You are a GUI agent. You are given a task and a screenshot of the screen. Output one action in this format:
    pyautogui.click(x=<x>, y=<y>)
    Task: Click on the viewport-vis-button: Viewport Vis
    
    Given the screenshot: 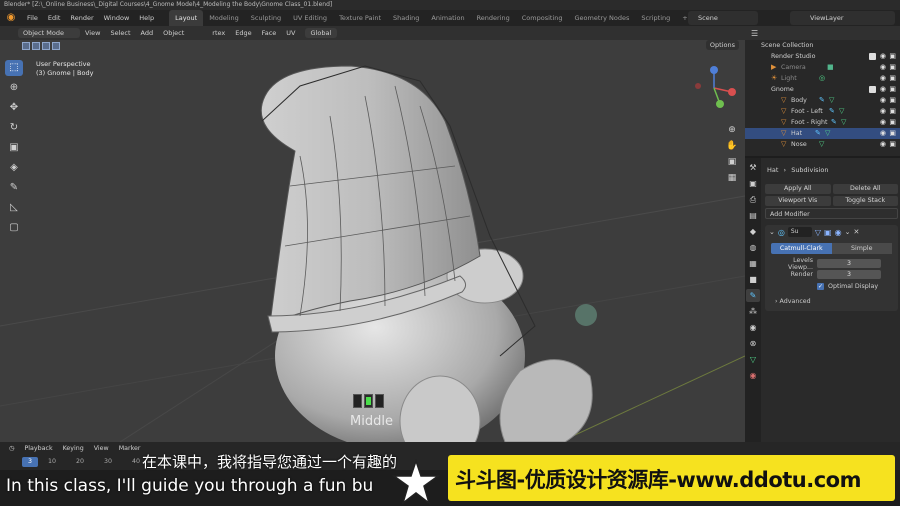 What is the action you would take?
    pyautogui.click(x=798, y=201)
    